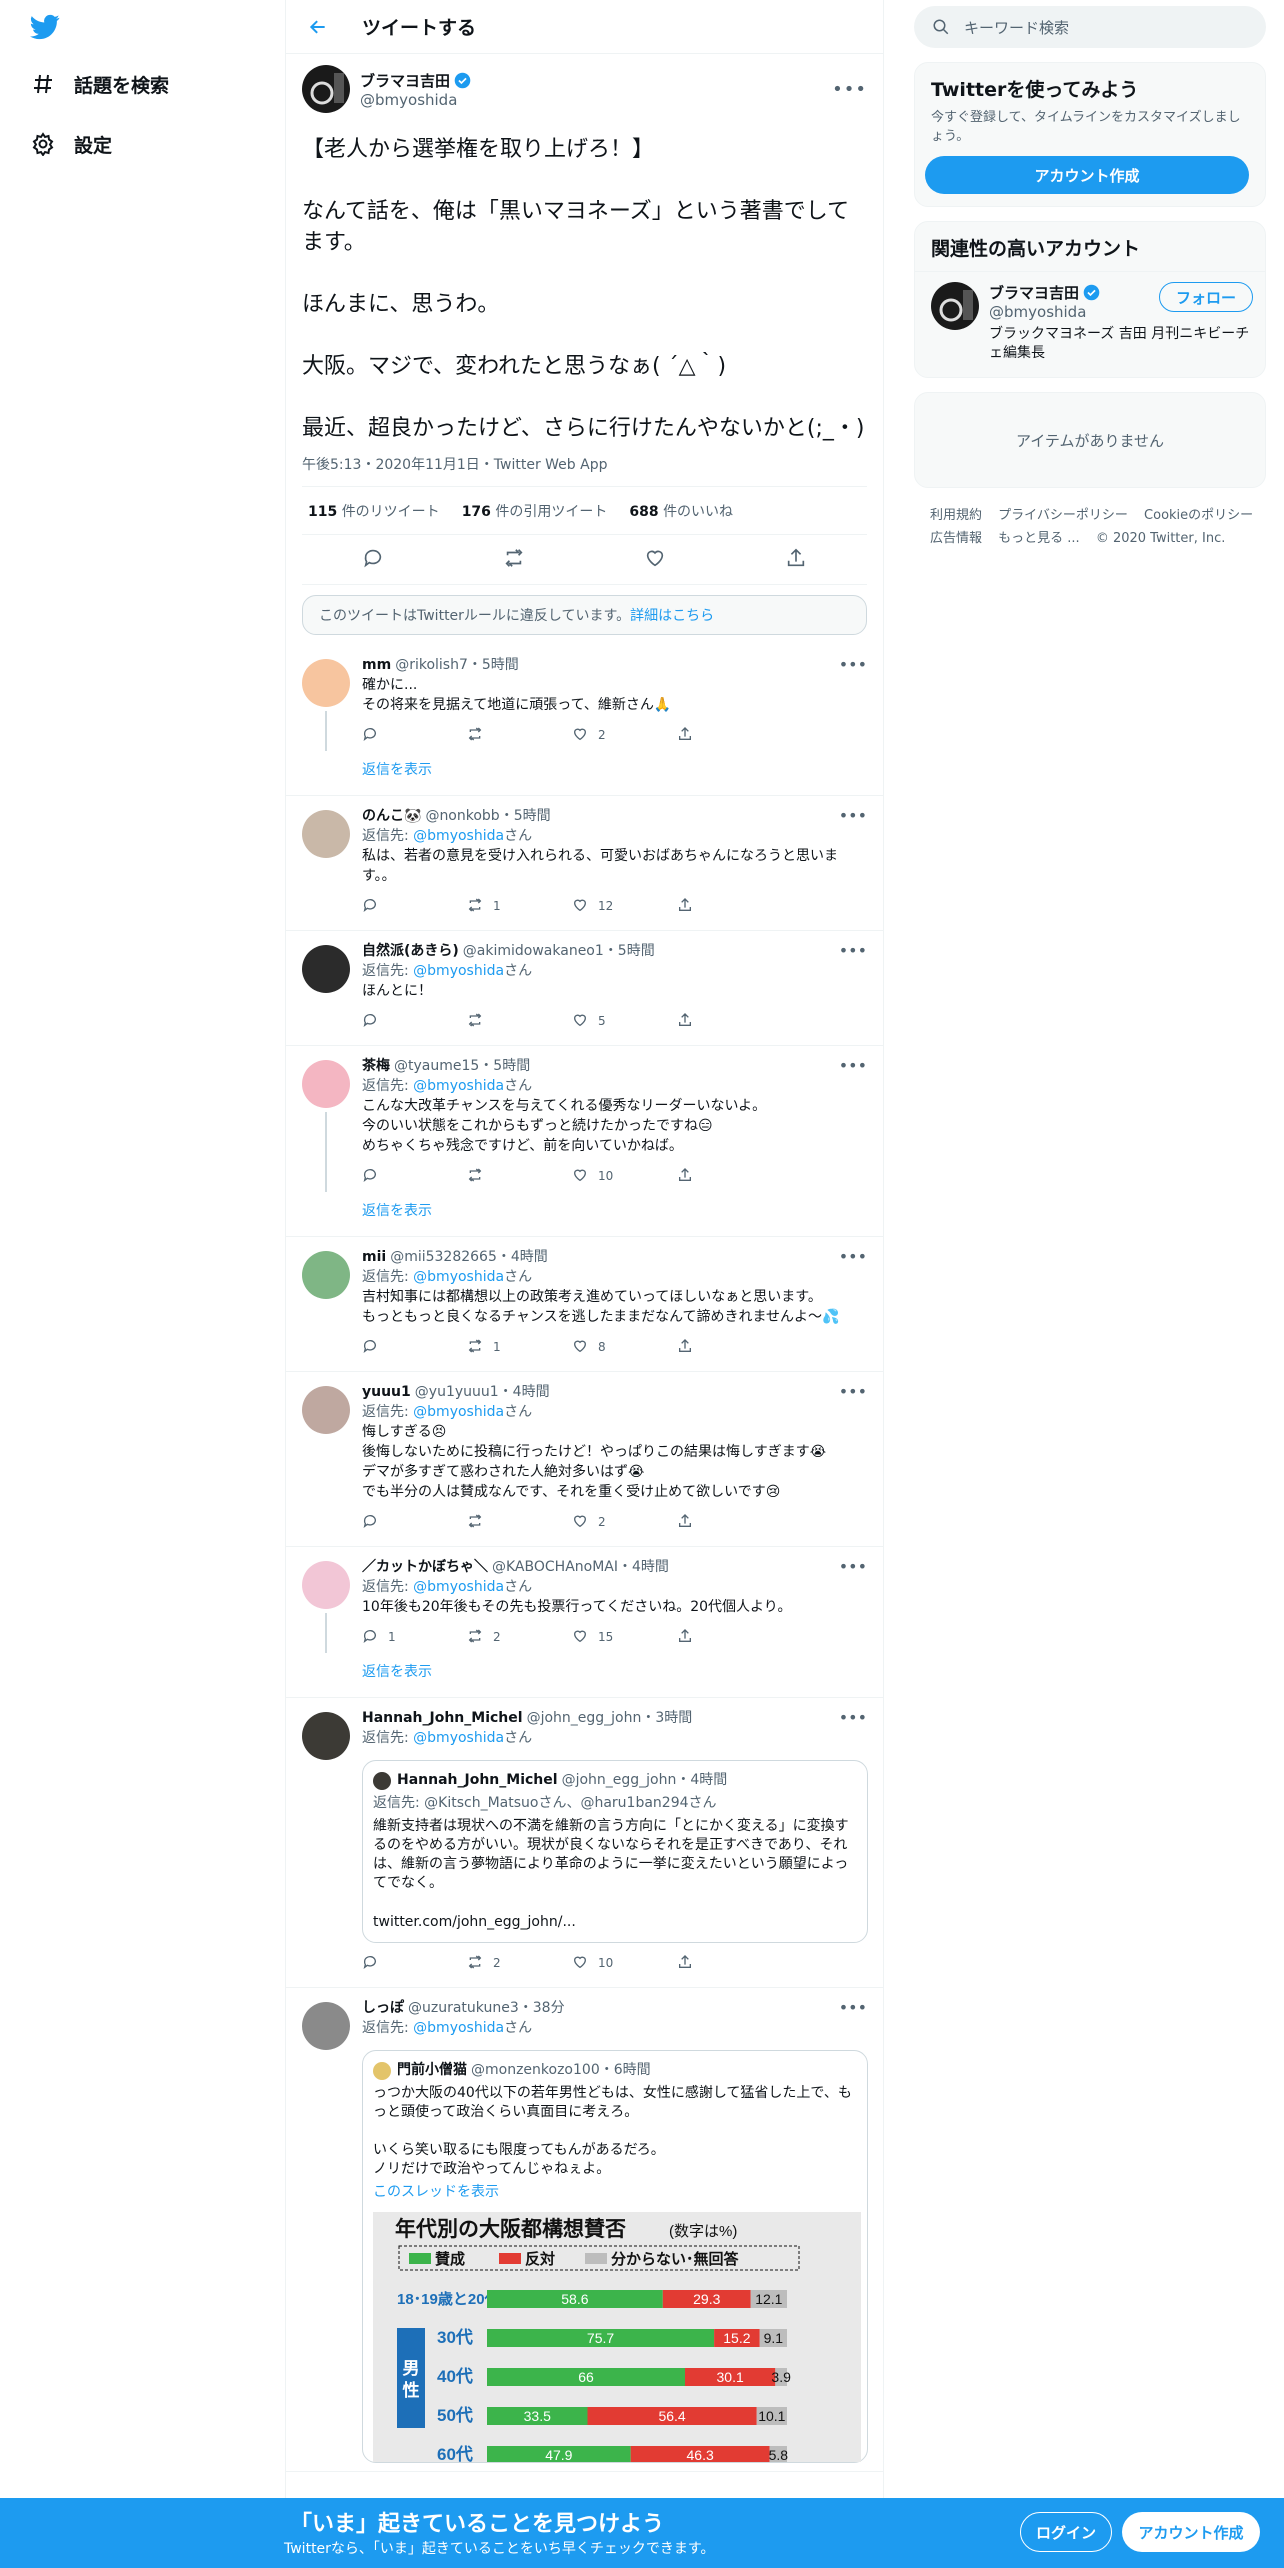 The width and height of the screenshot is (1284, 2568). What do you see at coordinates (666, 1718) in the screenshot?
I see `reply-time: ・3時間` at bounding box center [666, 1718].